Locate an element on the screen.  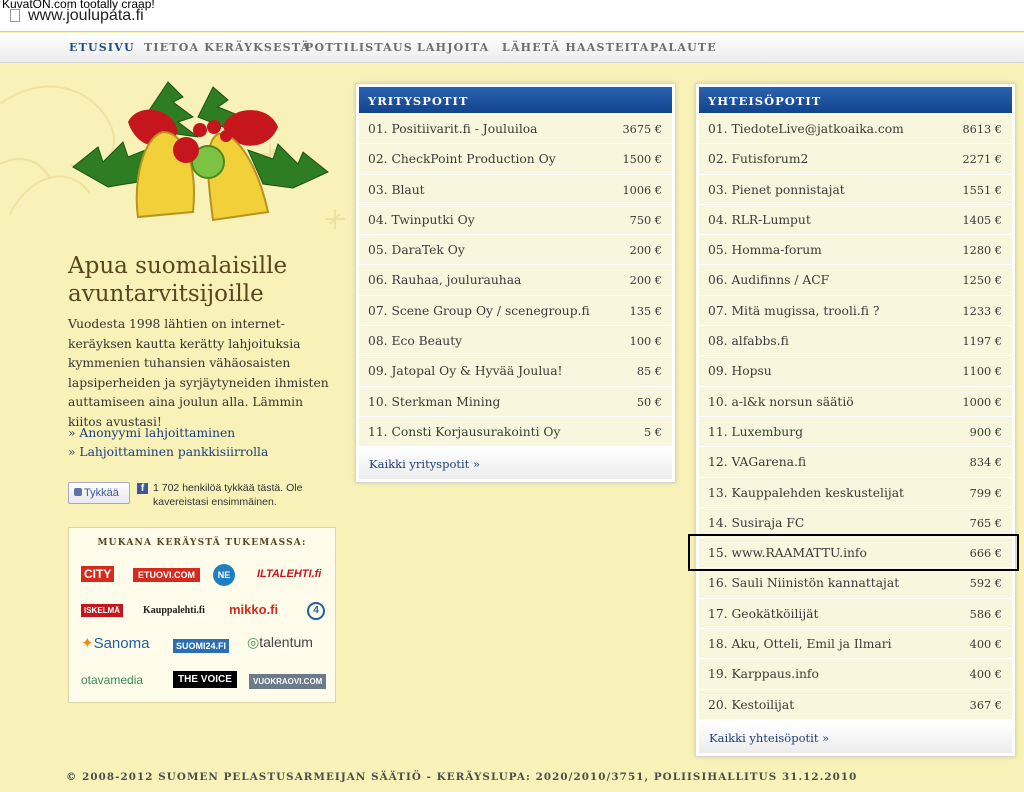
list-item-amount: 85 € is located at coordinates (649, 372).